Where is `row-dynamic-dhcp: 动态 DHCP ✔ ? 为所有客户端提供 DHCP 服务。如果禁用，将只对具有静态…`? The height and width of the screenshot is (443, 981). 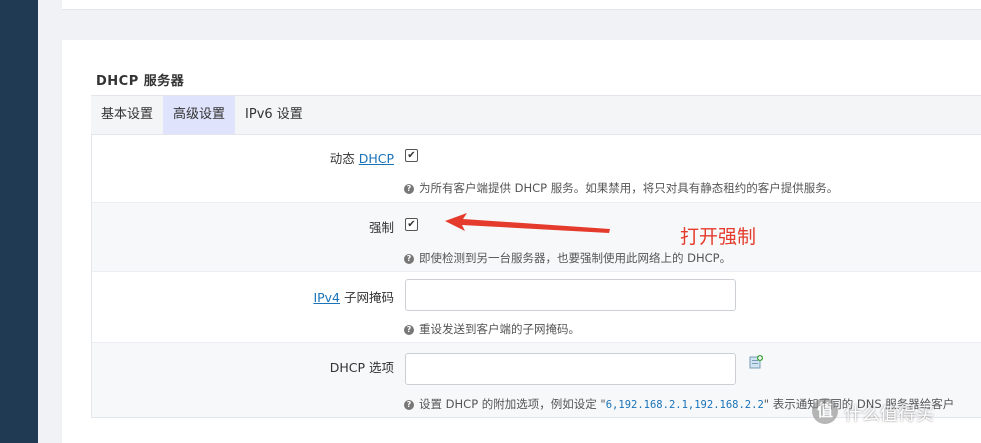
row-dynamic-dhcp: 动态 DHCP ✔ ? 为所有客户端提供 DHCP 服务。如果禁用，将只对具有静态… is located at coordinates (536, 168).